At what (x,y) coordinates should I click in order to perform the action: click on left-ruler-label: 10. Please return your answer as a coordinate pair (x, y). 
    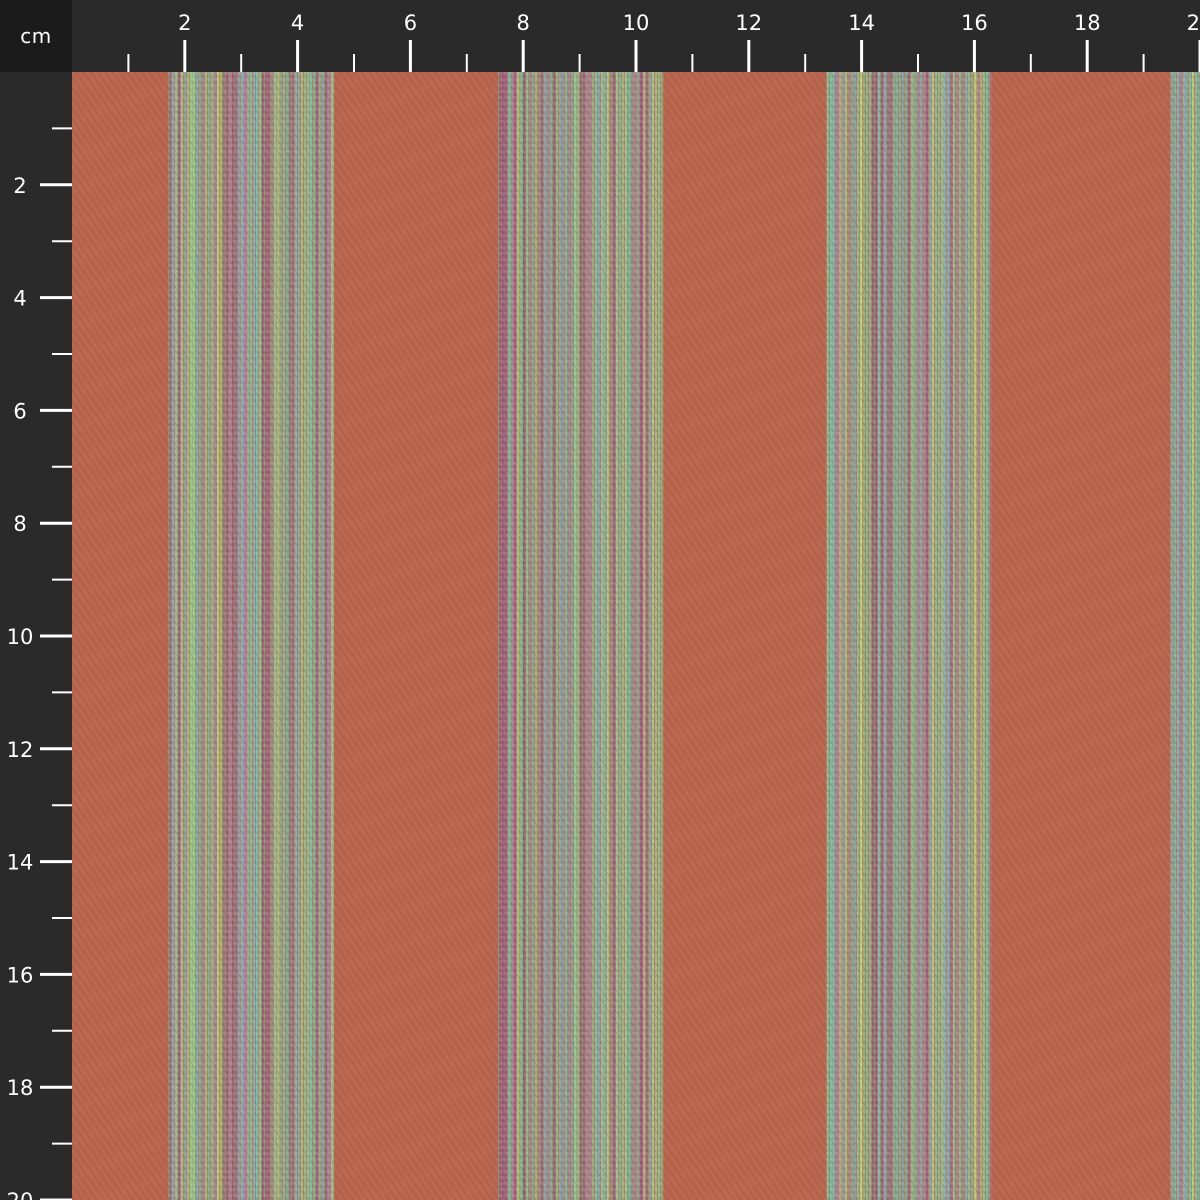
    Looking at the image, I should click on (20, 637).